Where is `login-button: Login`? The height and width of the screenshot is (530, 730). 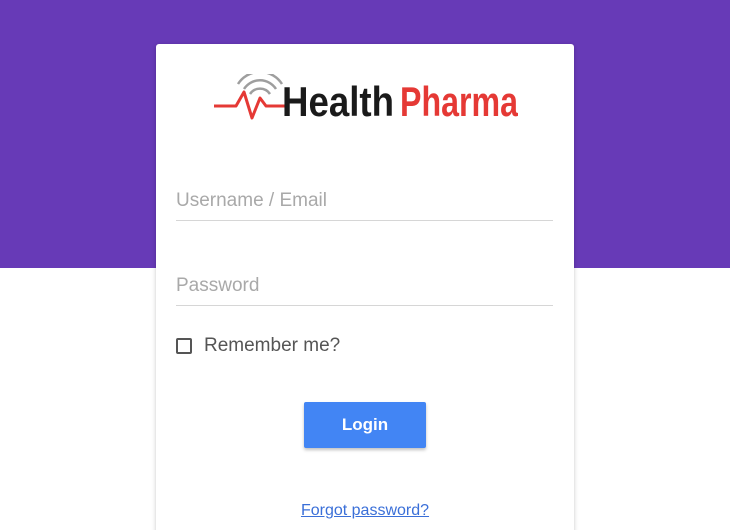 login-button: Login is located at coordinates (365, 425).